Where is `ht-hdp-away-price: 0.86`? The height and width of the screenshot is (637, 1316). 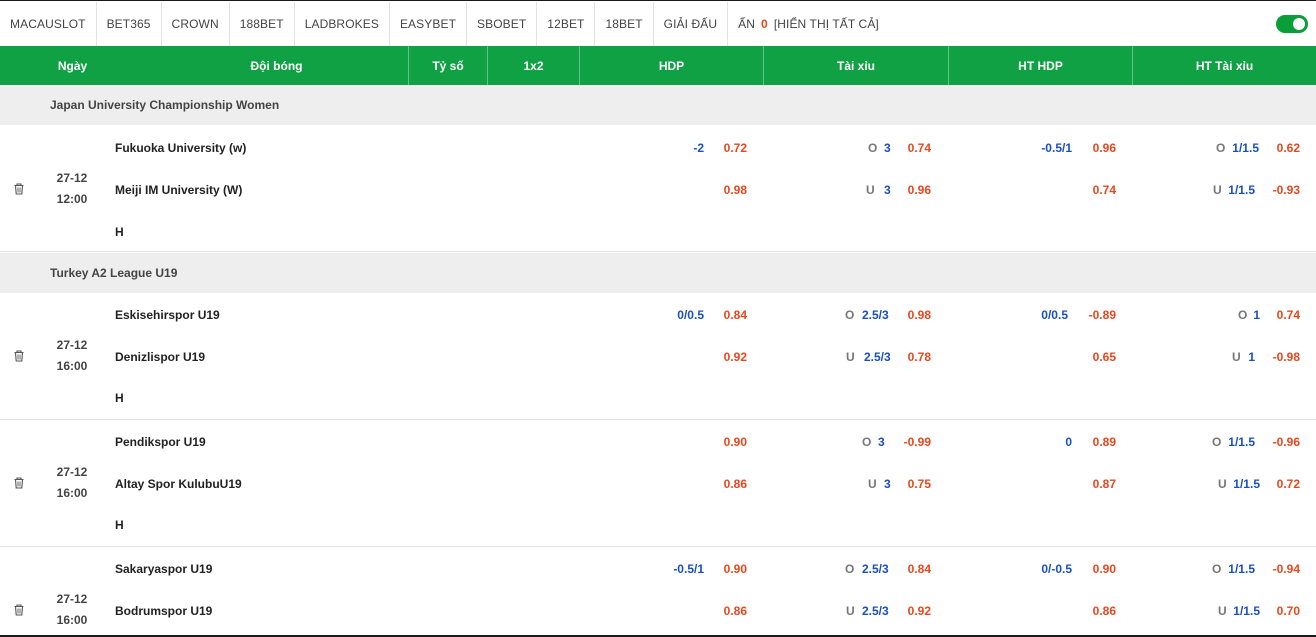 ht-hdp-away-price: 0.86 is located at coordinates (1104, 611).